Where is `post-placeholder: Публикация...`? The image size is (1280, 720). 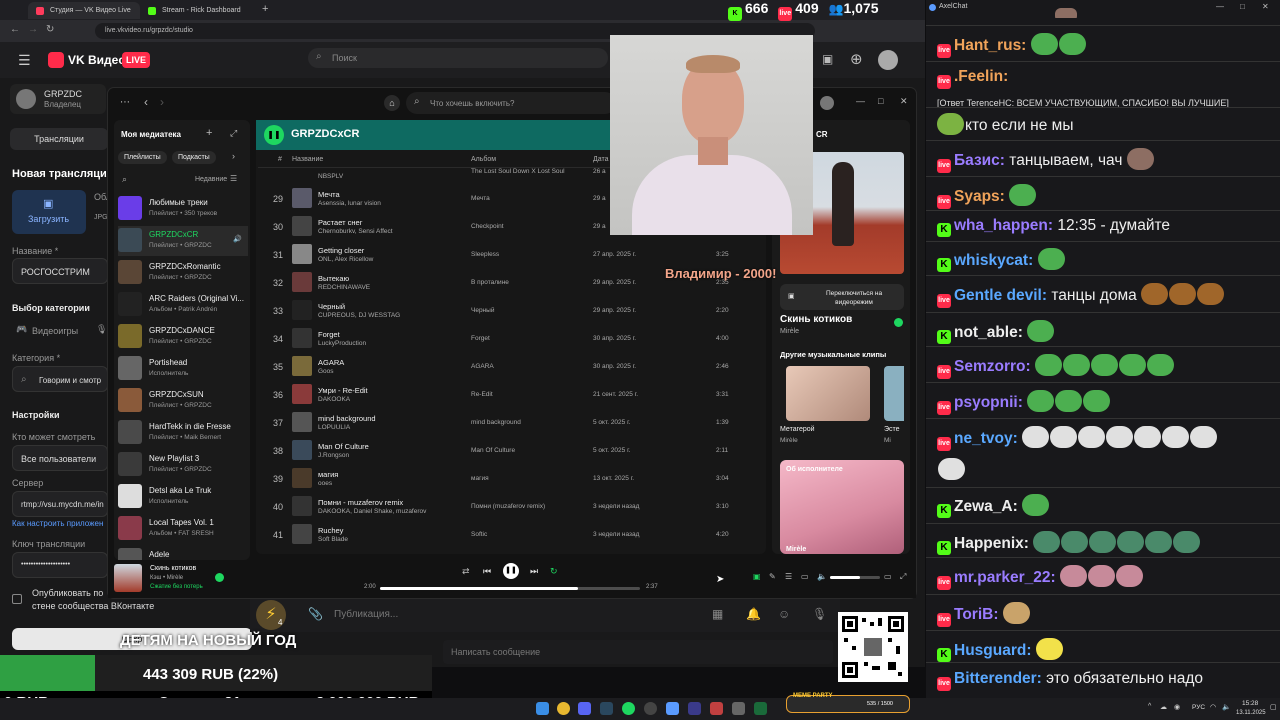
post-placeholder: Публикация... is located at coordinates (366, 614).